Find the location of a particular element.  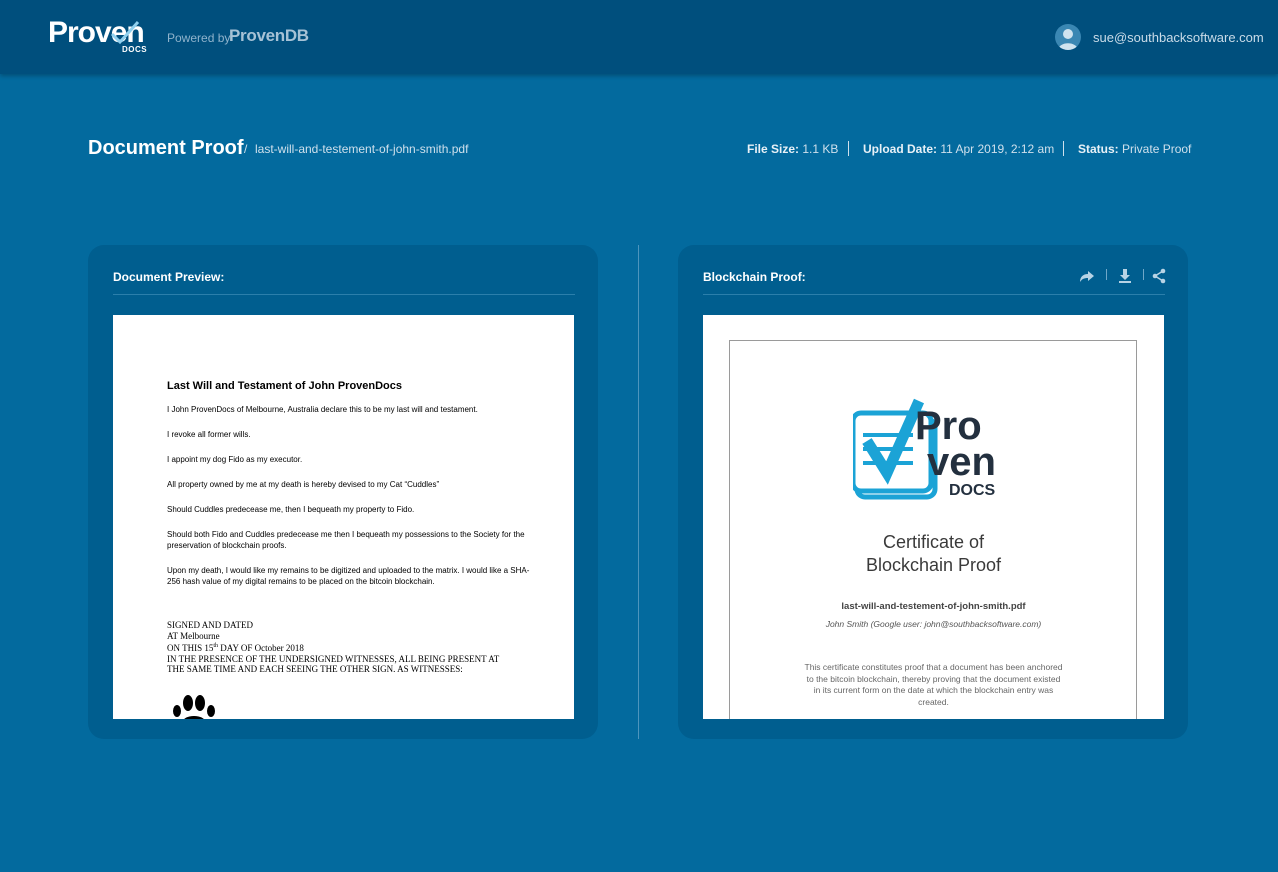

will-paragraph: I revoke all former wills. is located at coordinates (209, 434).